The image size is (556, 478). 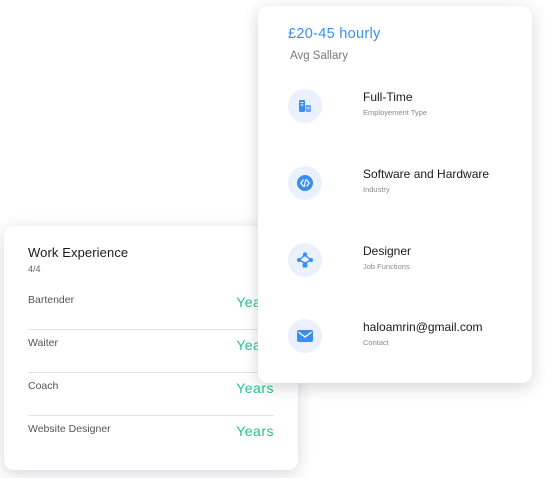 I want to click on work-experience-title: Work Experience, so click(x=78, y=252).